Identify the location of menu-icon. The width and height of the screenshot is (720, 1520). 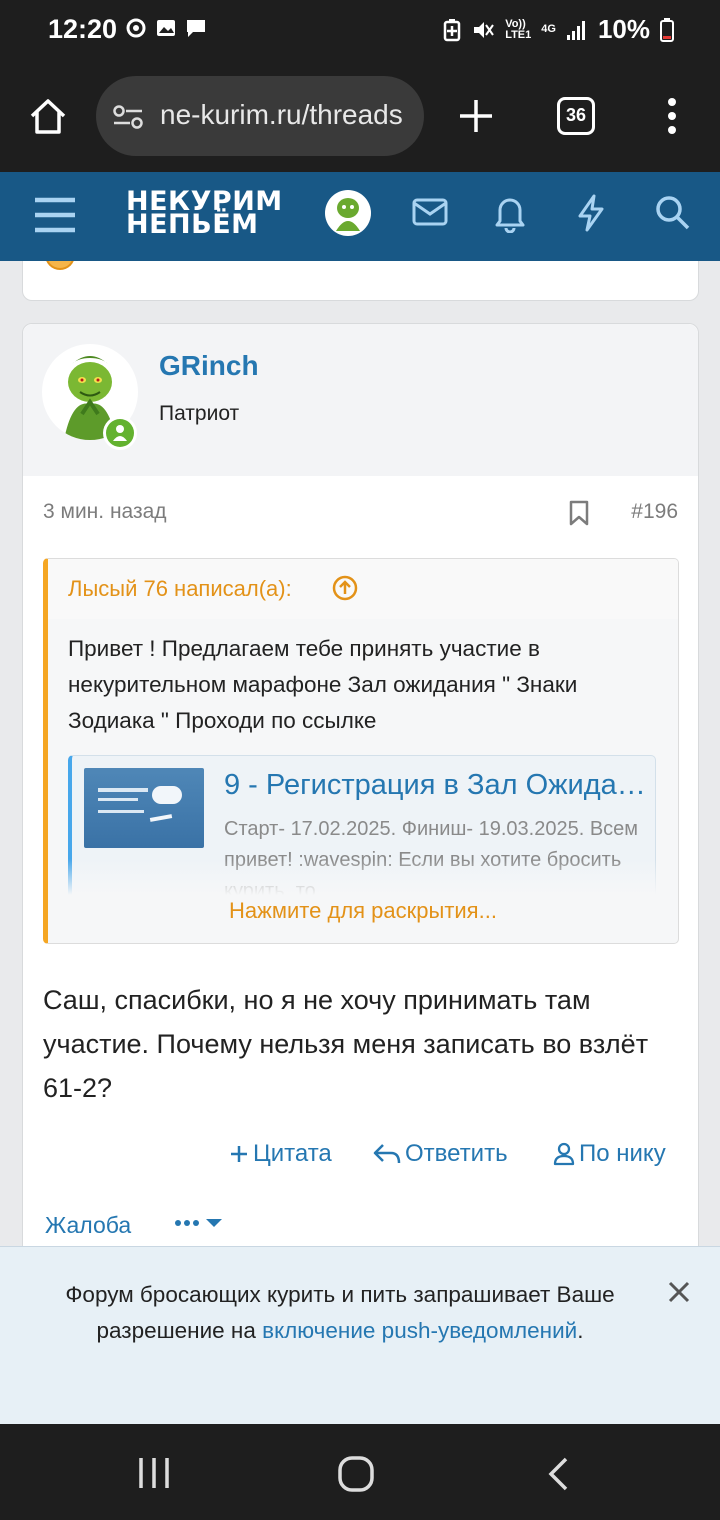
(55, 215).